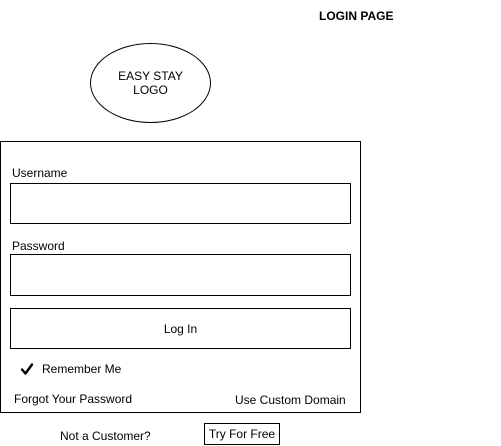 The width and height of the screenshot is (501, 446). I want to click on try-for-free-button: Try For Free, so click(242, 434).